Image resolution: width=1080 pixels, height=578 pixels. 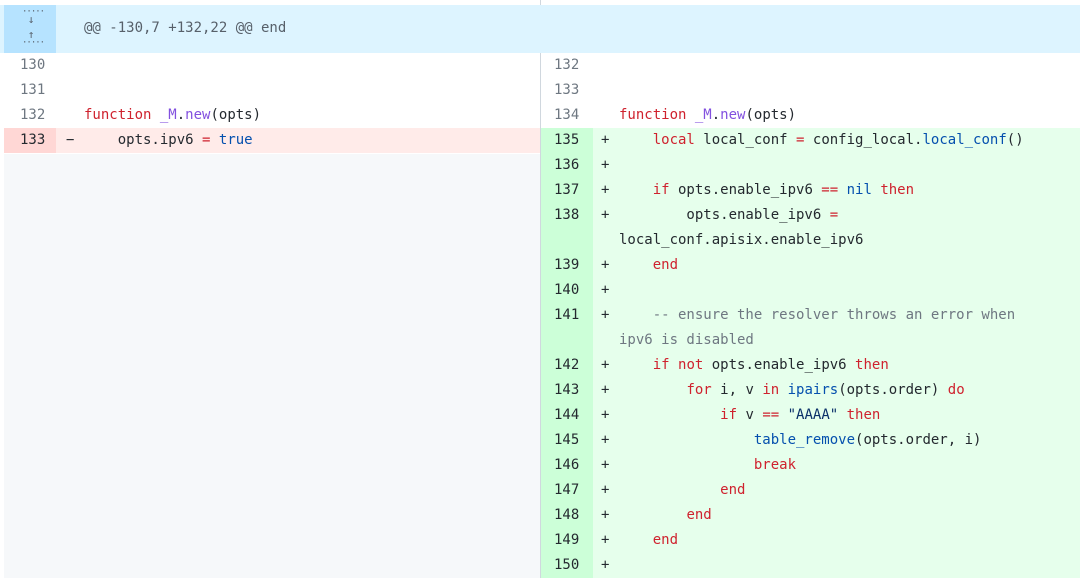 What do you see at coordinates (168, 140) in the screenshot?
I see `code-text: opts.ipv6 = true` at bounding box center [168, 140].